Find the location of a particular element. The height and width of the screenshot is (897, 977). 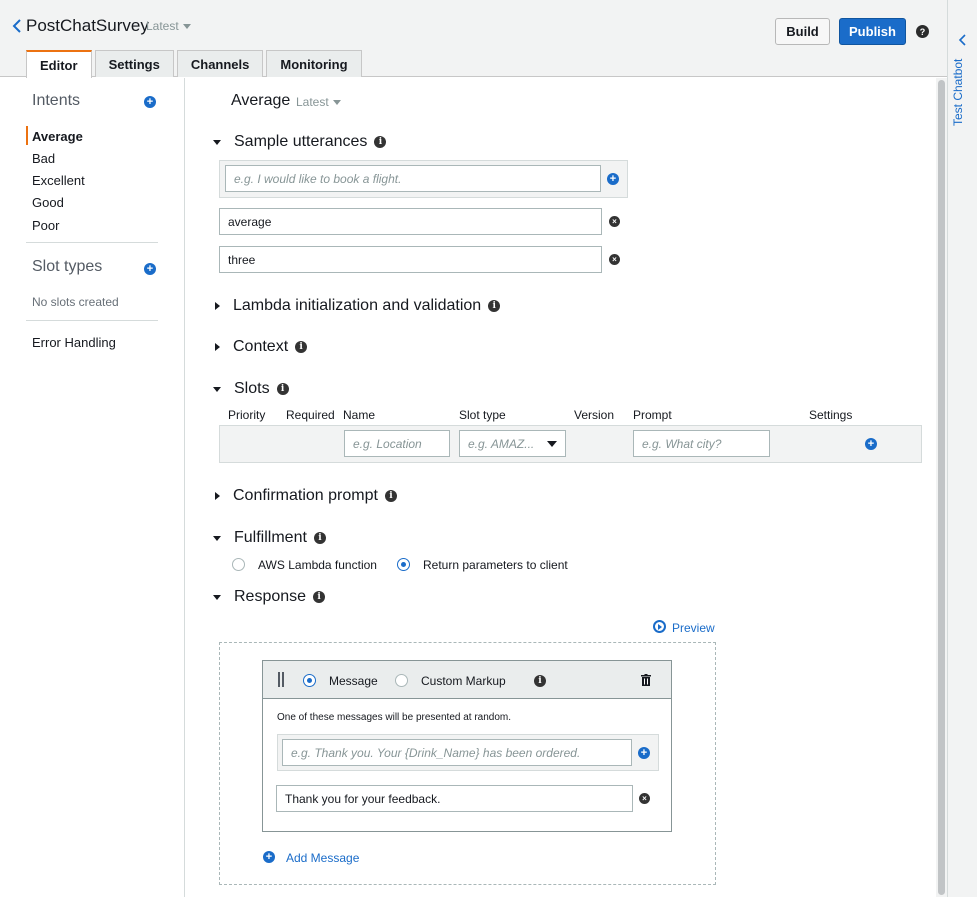

add-utterance-plus-icon: + is located at coordinates (613, 179).